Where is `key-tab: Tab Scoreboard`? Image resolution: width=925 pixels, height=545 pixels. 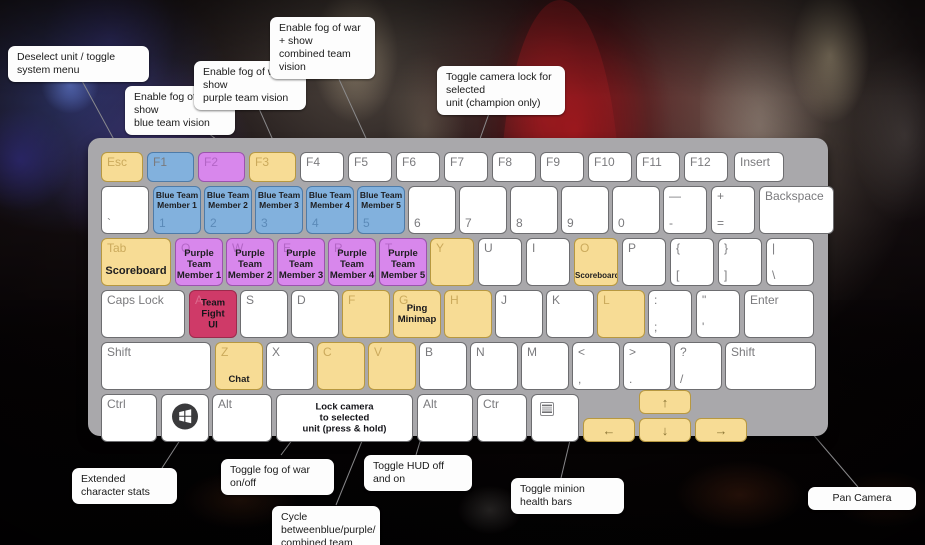
key-tab: Tab Scoreboard is located at coordinates (136, 262).